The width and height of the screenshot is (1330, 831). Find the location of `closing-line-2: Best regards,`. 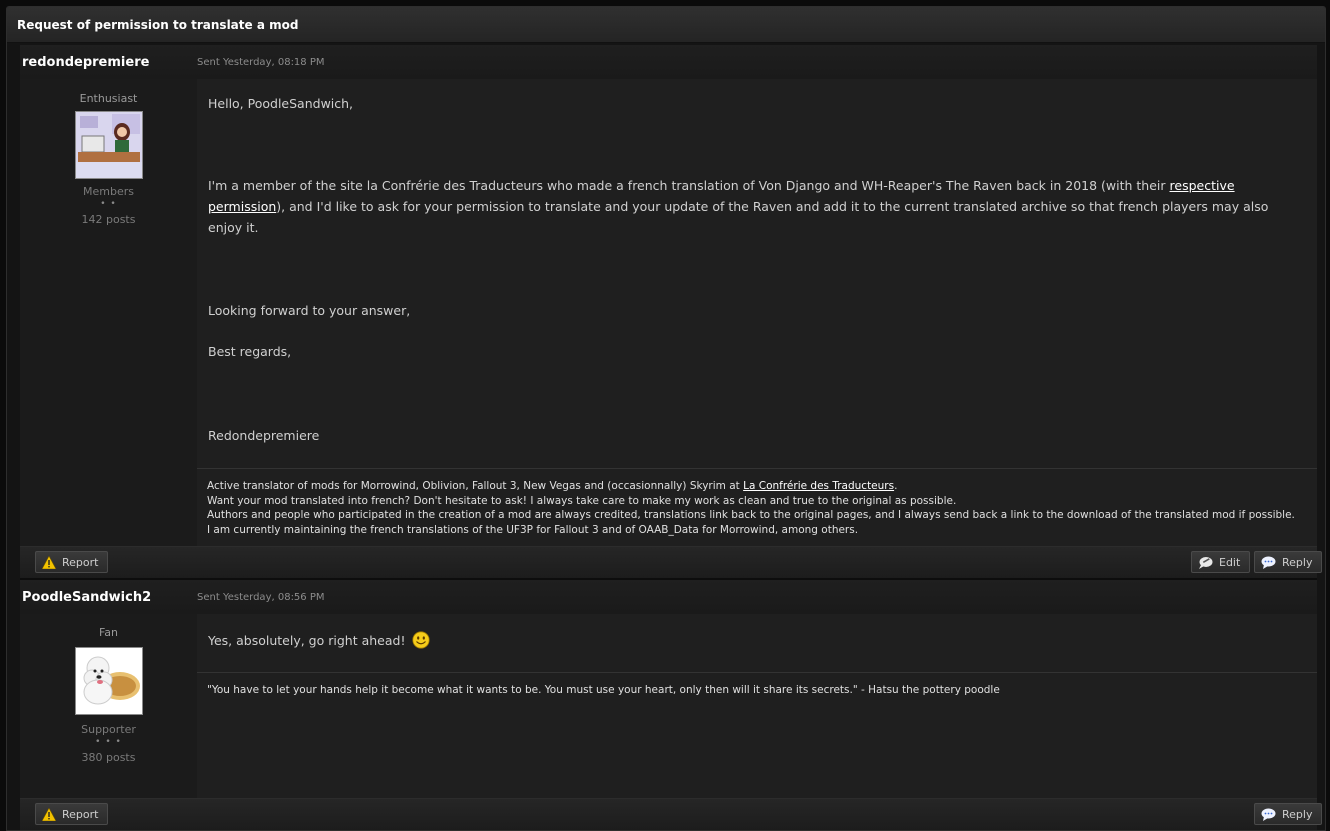

closing-line-2: Best regards, is located at coordinates (250, 351).